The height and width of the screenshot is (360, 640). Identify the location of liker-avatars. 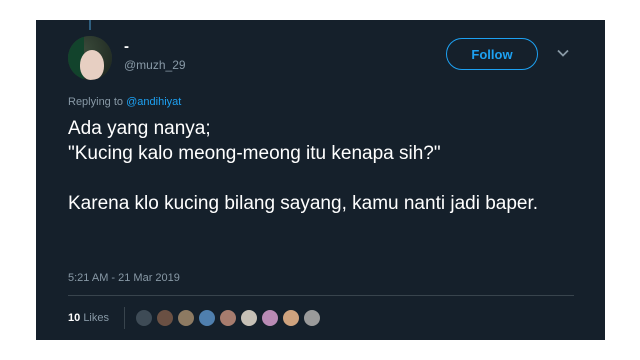
(229, 318).